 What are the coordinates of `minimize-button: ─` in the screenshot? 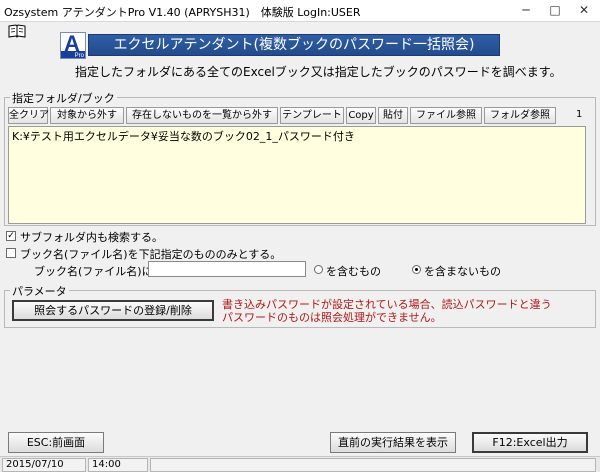 It's located at (526, 10).